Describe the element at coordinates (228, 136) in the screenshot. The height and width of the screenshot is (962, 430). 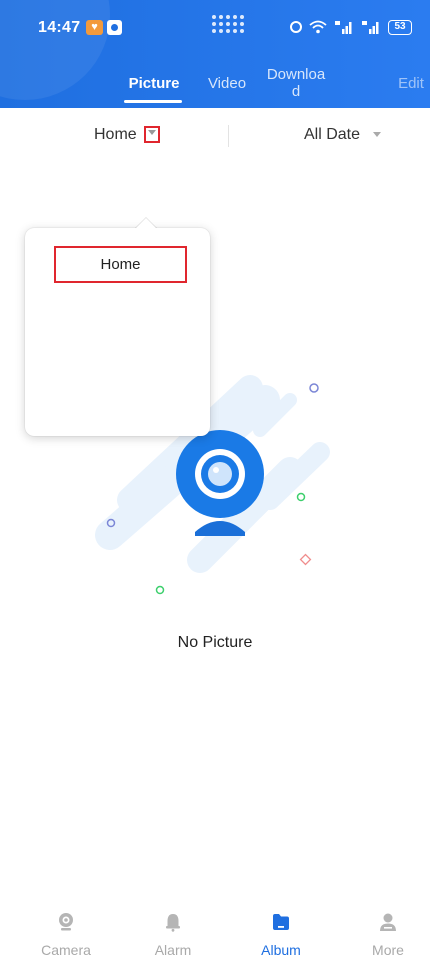
I see `filter-divider` at that location.